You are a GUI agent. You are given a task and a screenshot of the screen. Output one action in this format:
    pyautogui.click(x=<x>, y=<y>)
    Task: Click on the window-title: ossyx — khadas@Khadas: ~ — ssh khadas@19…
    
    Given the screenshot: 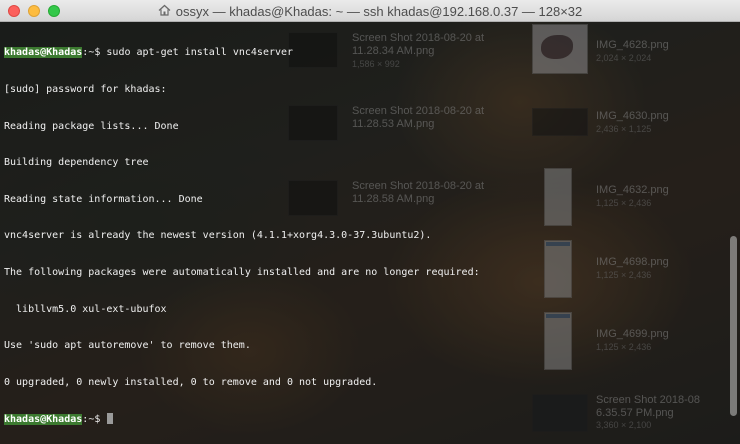 What is the action you would take?
    pyautogui.click(x=379, y=11)
    